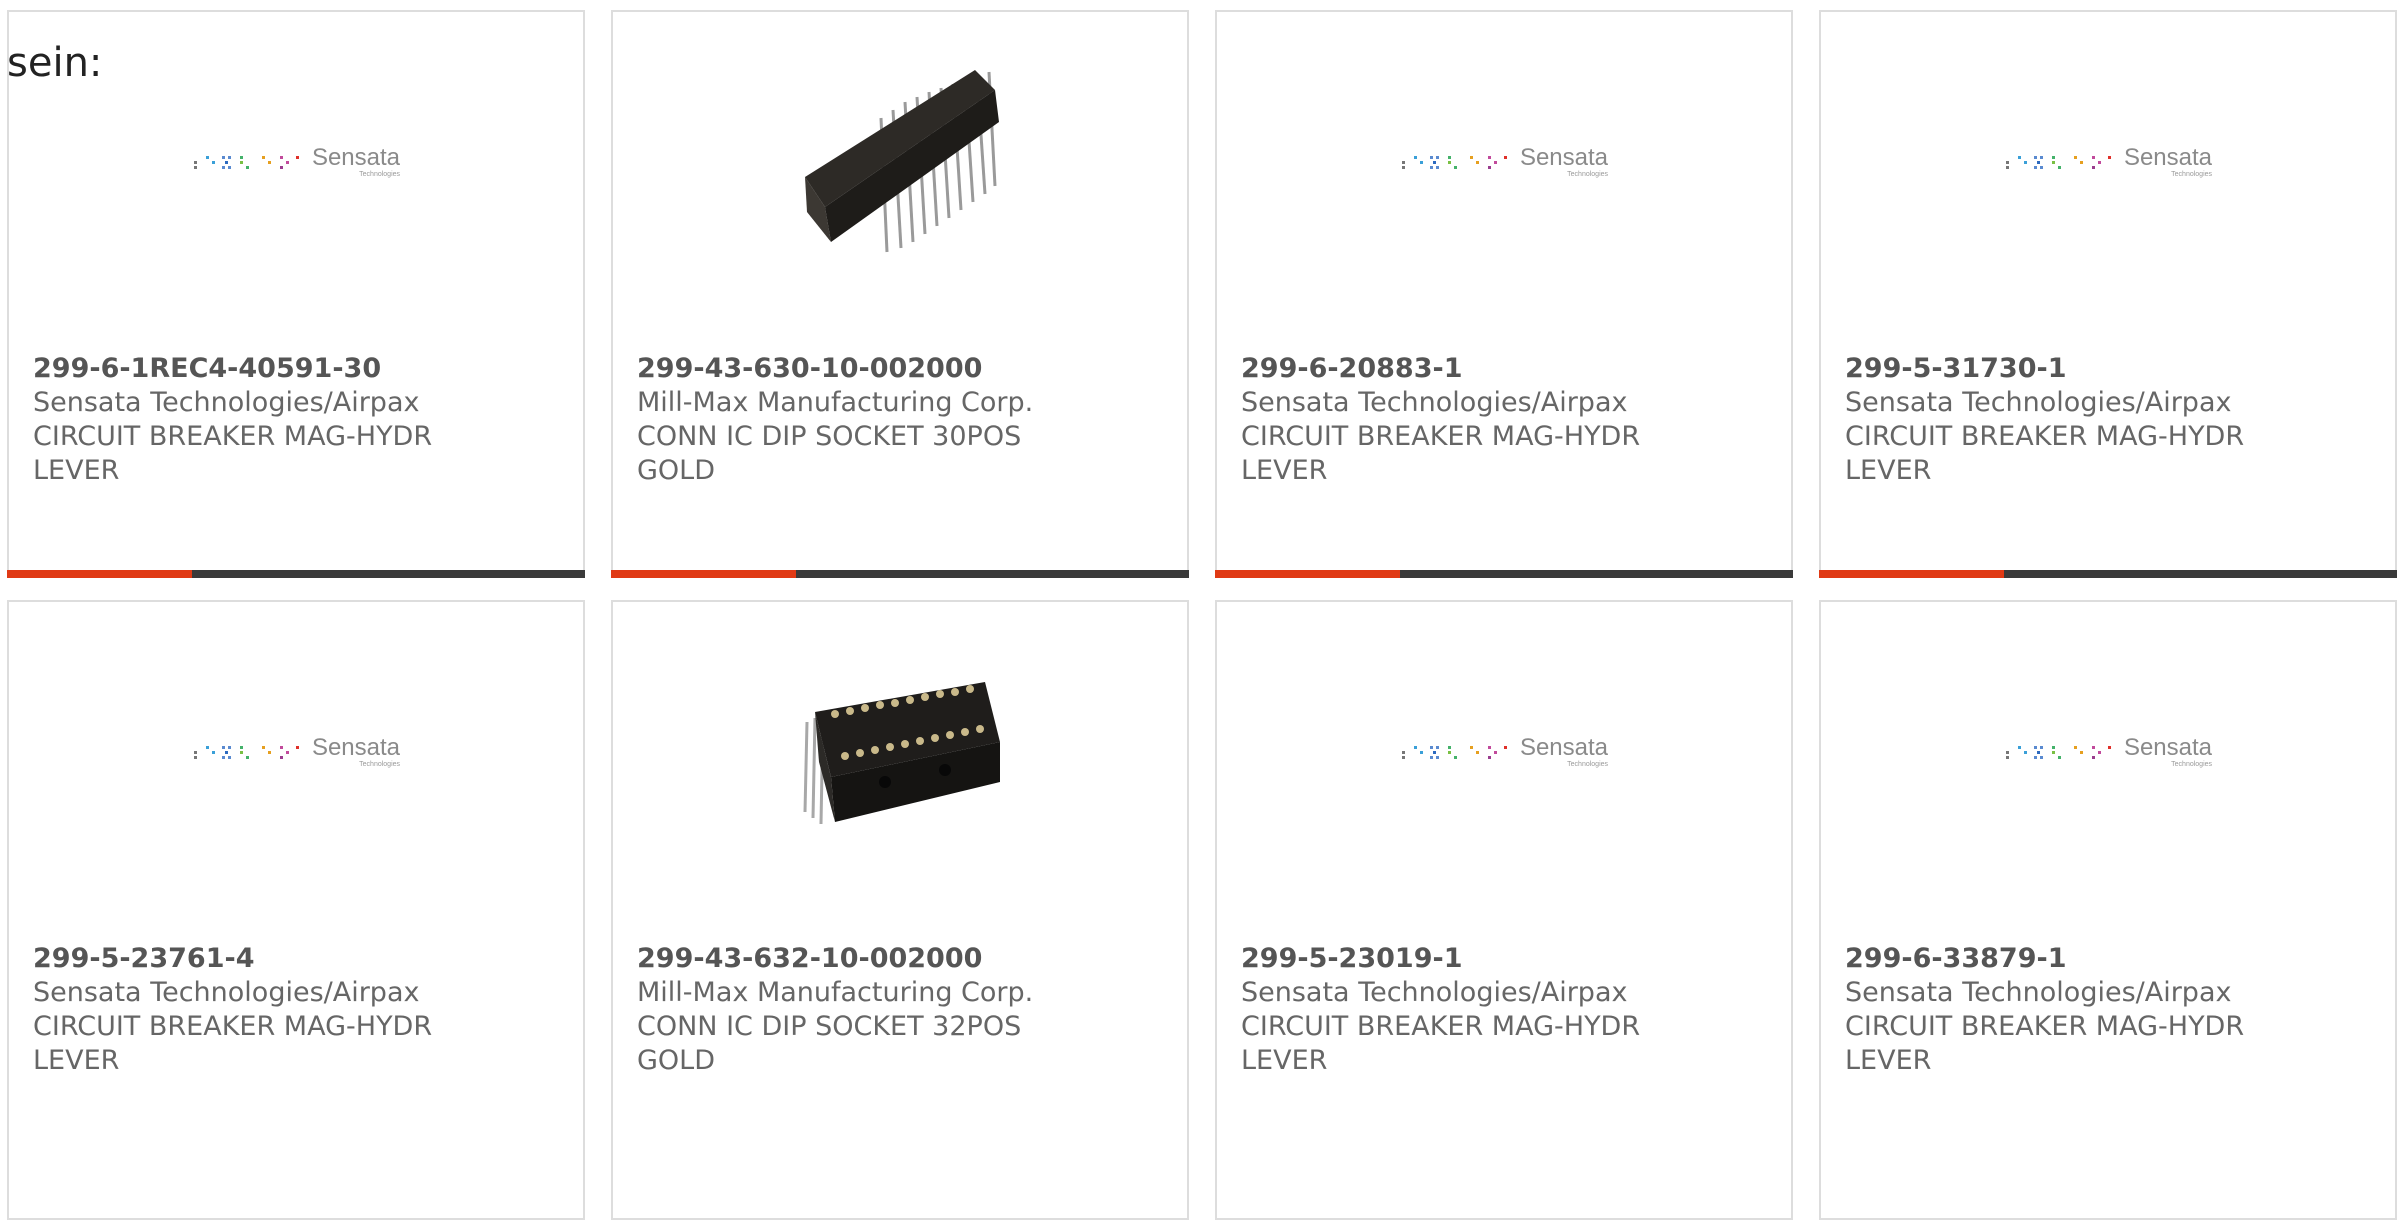 The width and height of the screenshot is (2400, 1220). I want to click on part-number: 299-5-31730-1, so click(2108, 369).